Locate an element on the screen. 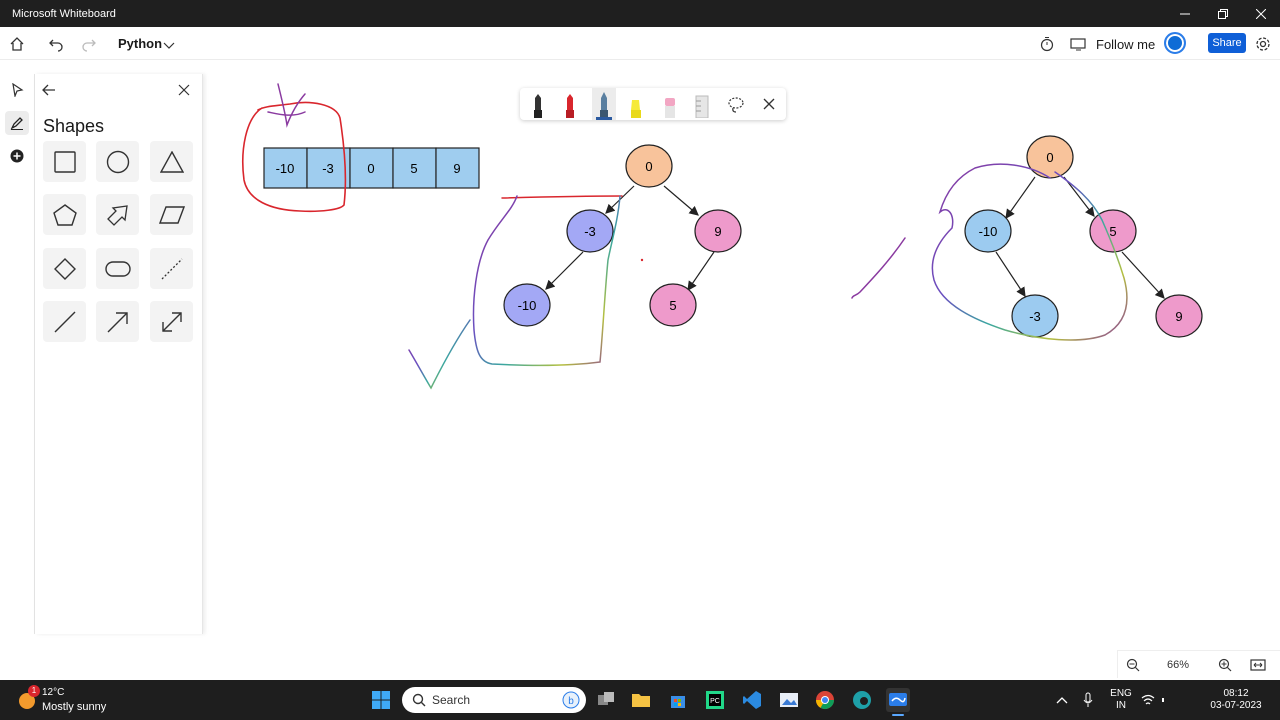 The image size is (1280, 720). triangle-icon is located at coordinates (171, 161).